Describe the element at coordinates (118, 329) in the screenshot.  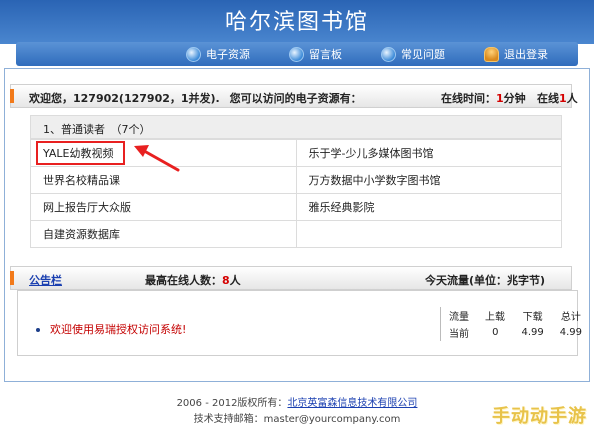
I see `notice-message: 欢迎使用易瑞授权访问系统!` at that location.